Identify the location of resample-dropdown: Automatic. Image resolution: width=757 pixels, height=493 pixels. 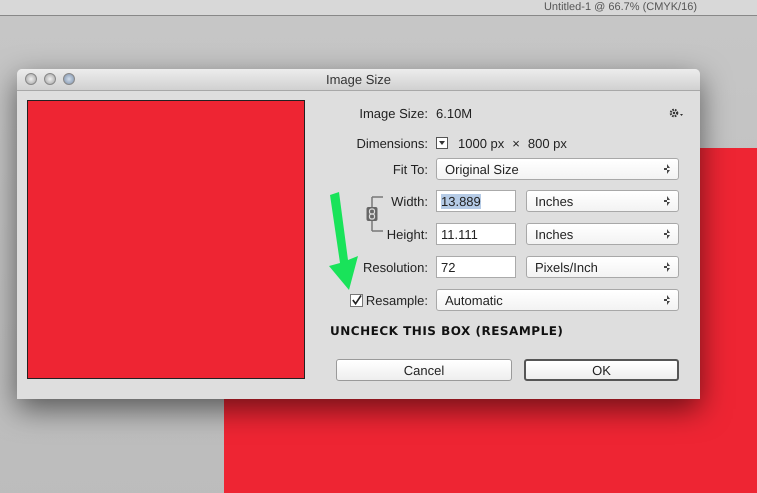
(557, 300).